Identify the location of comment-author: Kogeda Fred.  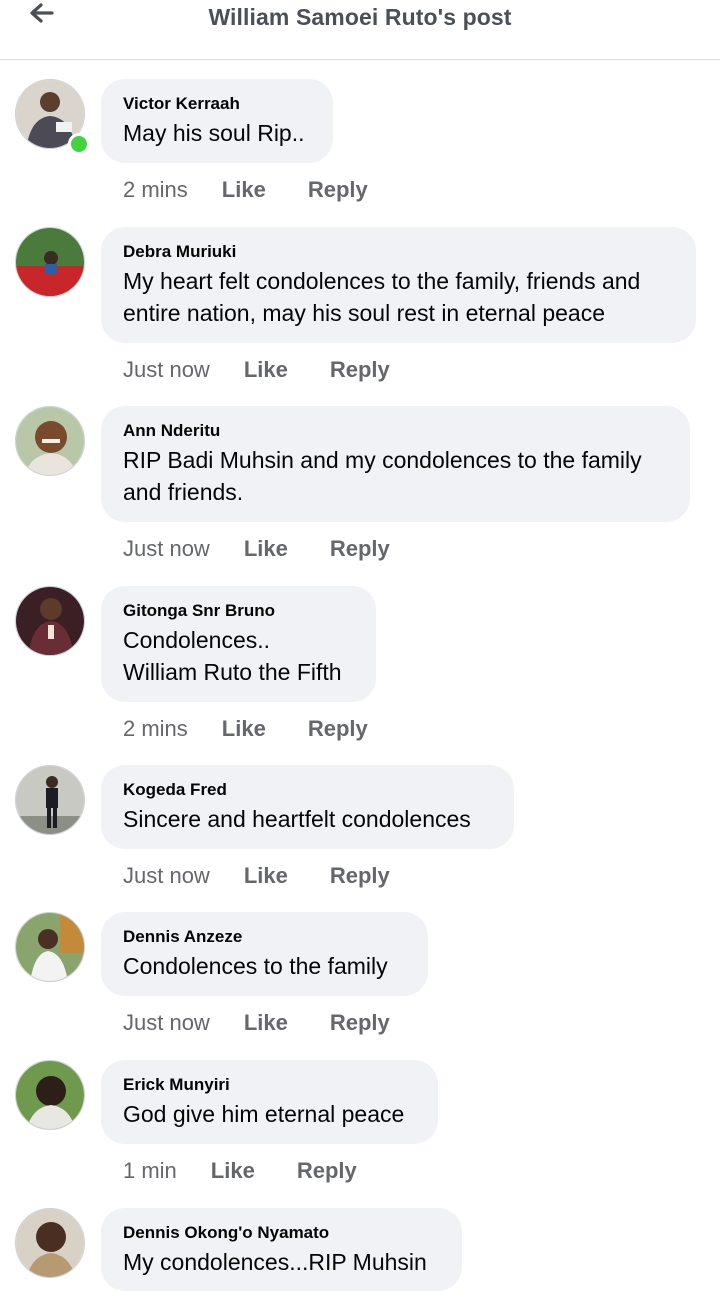
(307, 790).